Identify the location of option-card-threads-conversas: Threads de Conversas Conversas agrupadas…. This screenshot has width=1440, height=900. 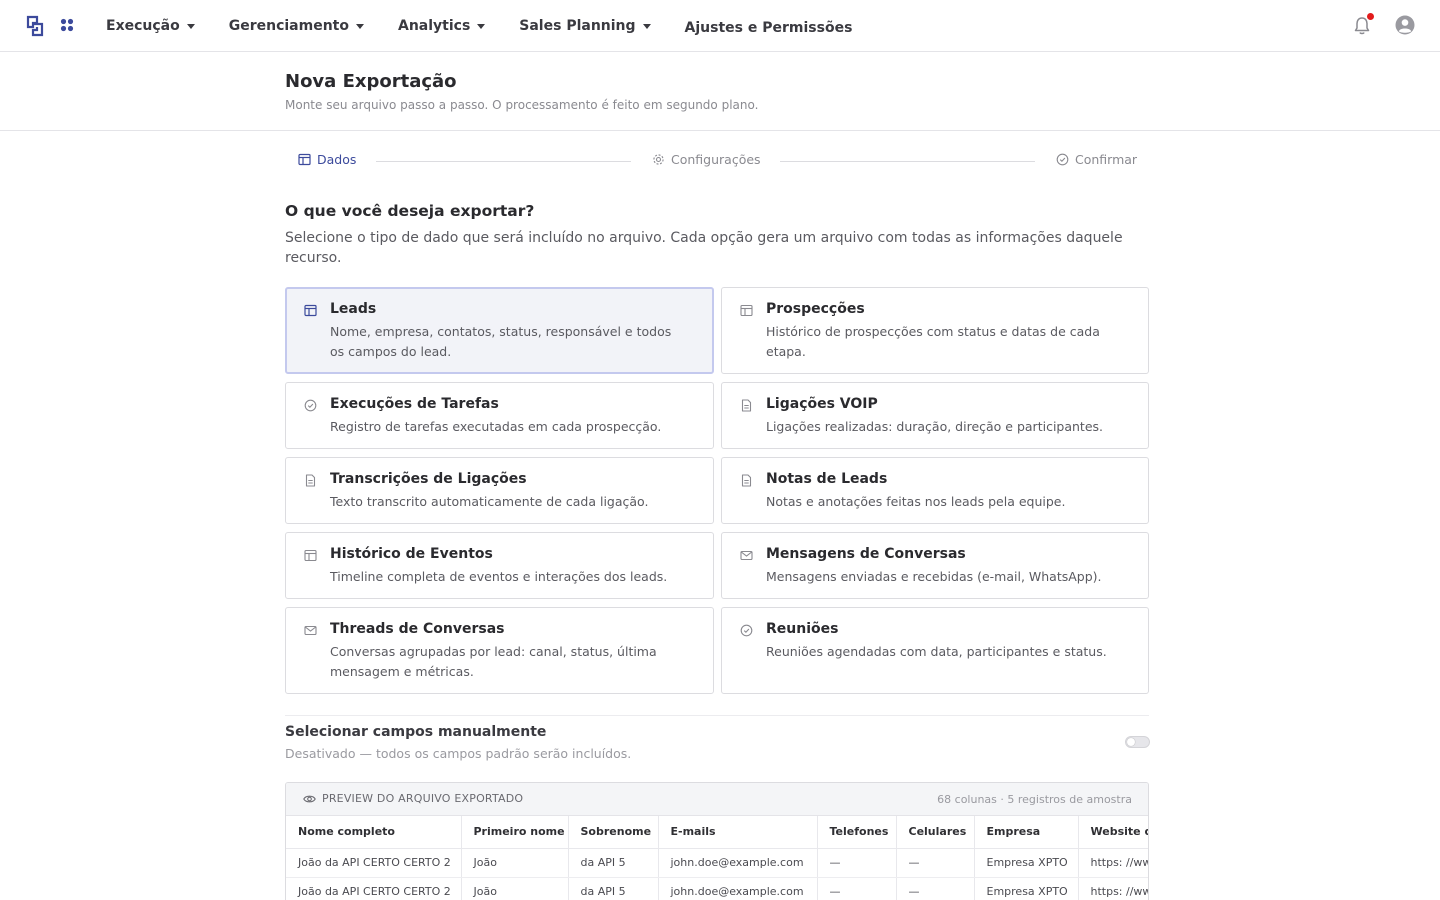
(499, 650).